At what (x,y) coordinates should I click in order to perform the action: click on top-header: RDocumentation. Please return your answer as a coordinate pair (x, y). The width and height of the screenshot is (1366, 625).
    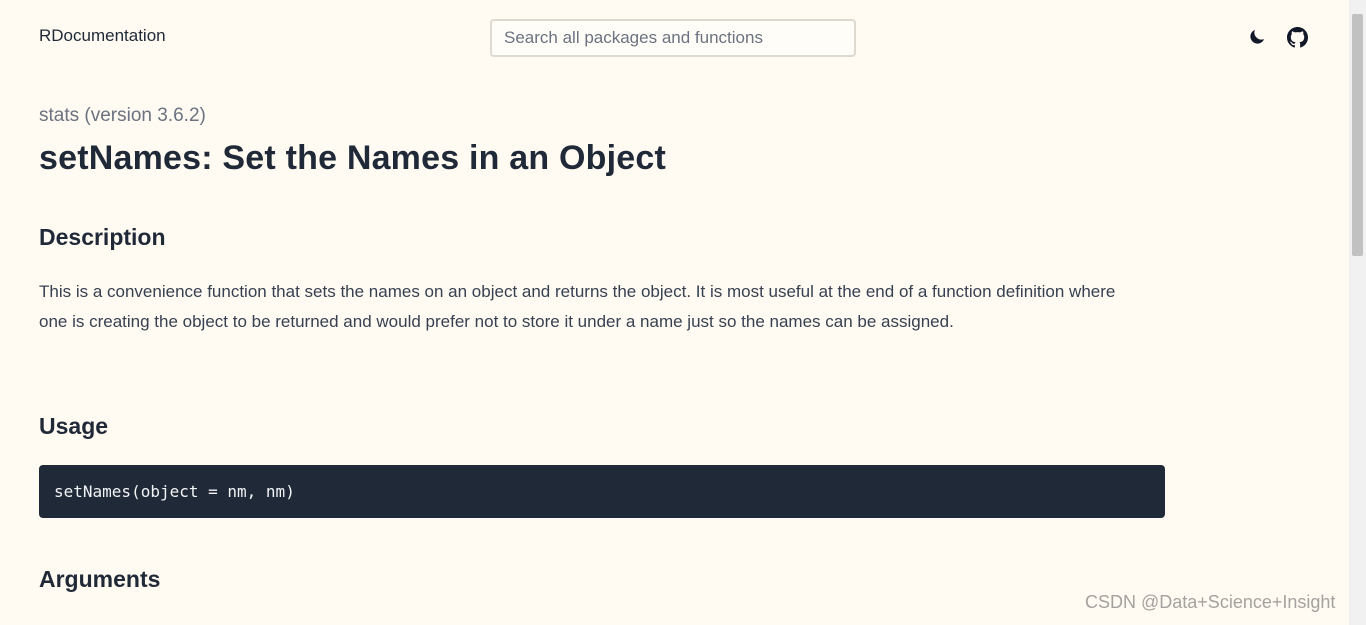
    Looking at the image, I should click on (674, 40).